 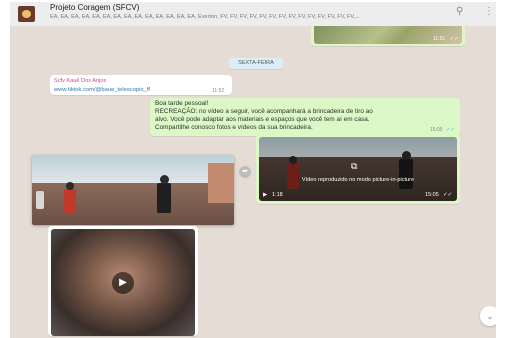 I want to click on incoming-video-message: ▶, so click(x=123, y=281).